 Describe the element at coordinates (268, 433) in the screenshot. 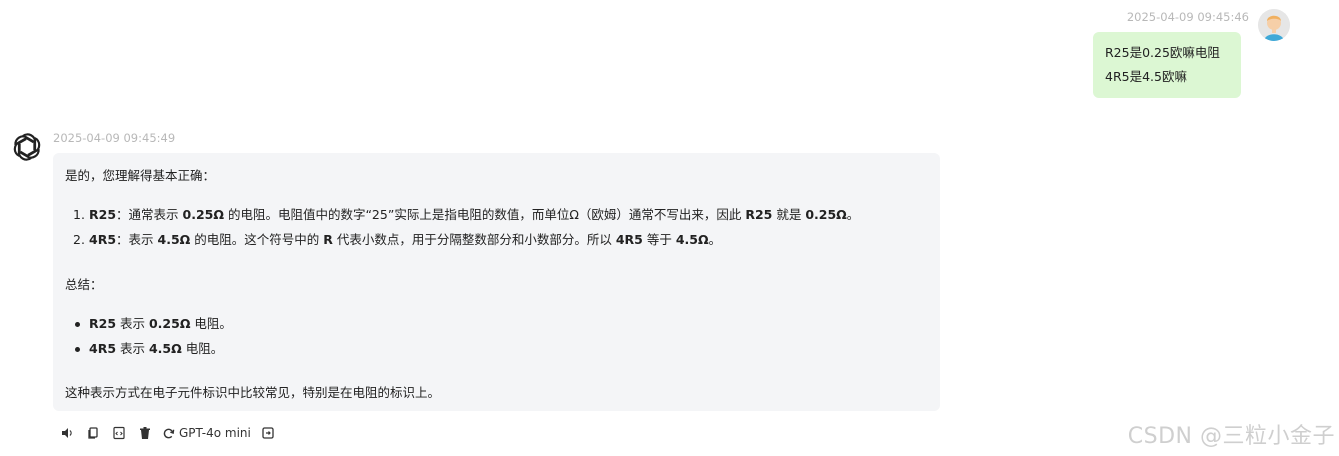

I see `export-icon` at that location.